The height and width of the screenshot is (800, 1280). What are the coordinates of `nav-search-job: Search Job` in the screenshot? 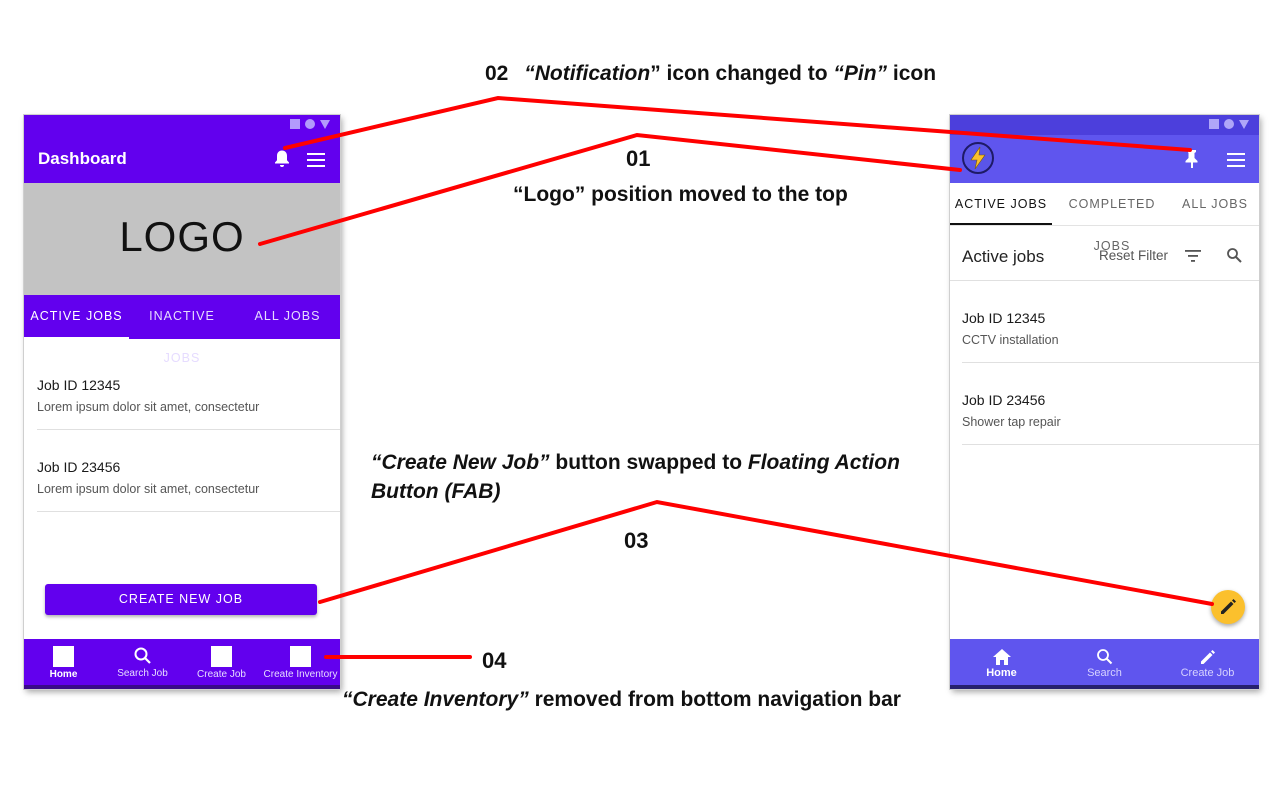 It's located at (142, 662).